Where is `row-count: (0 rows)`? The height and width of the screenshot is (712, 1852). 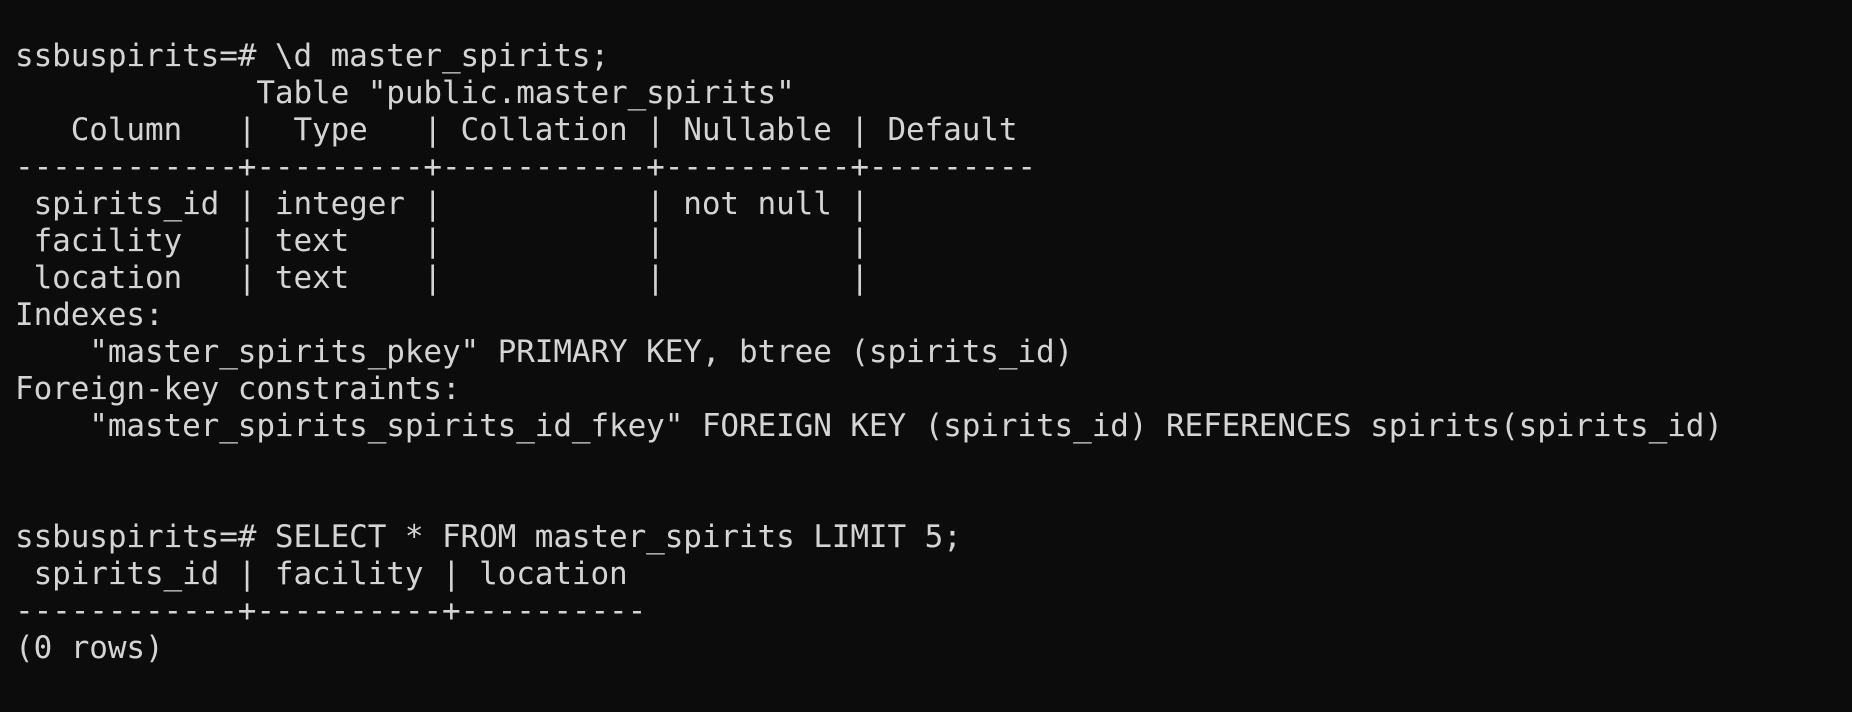
row-count: (0 rows) is located at coordinates (89, 648).